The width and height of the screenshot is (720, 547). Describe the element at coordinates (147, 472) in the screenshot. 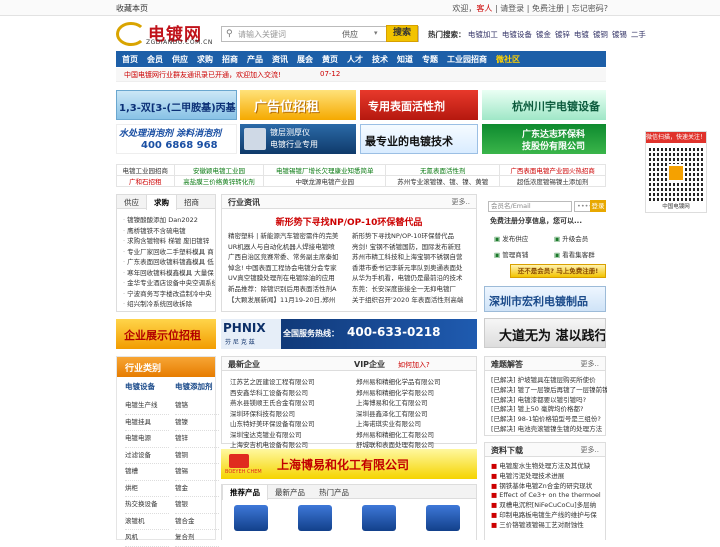

I see `category-item: 镀槽` at that location.